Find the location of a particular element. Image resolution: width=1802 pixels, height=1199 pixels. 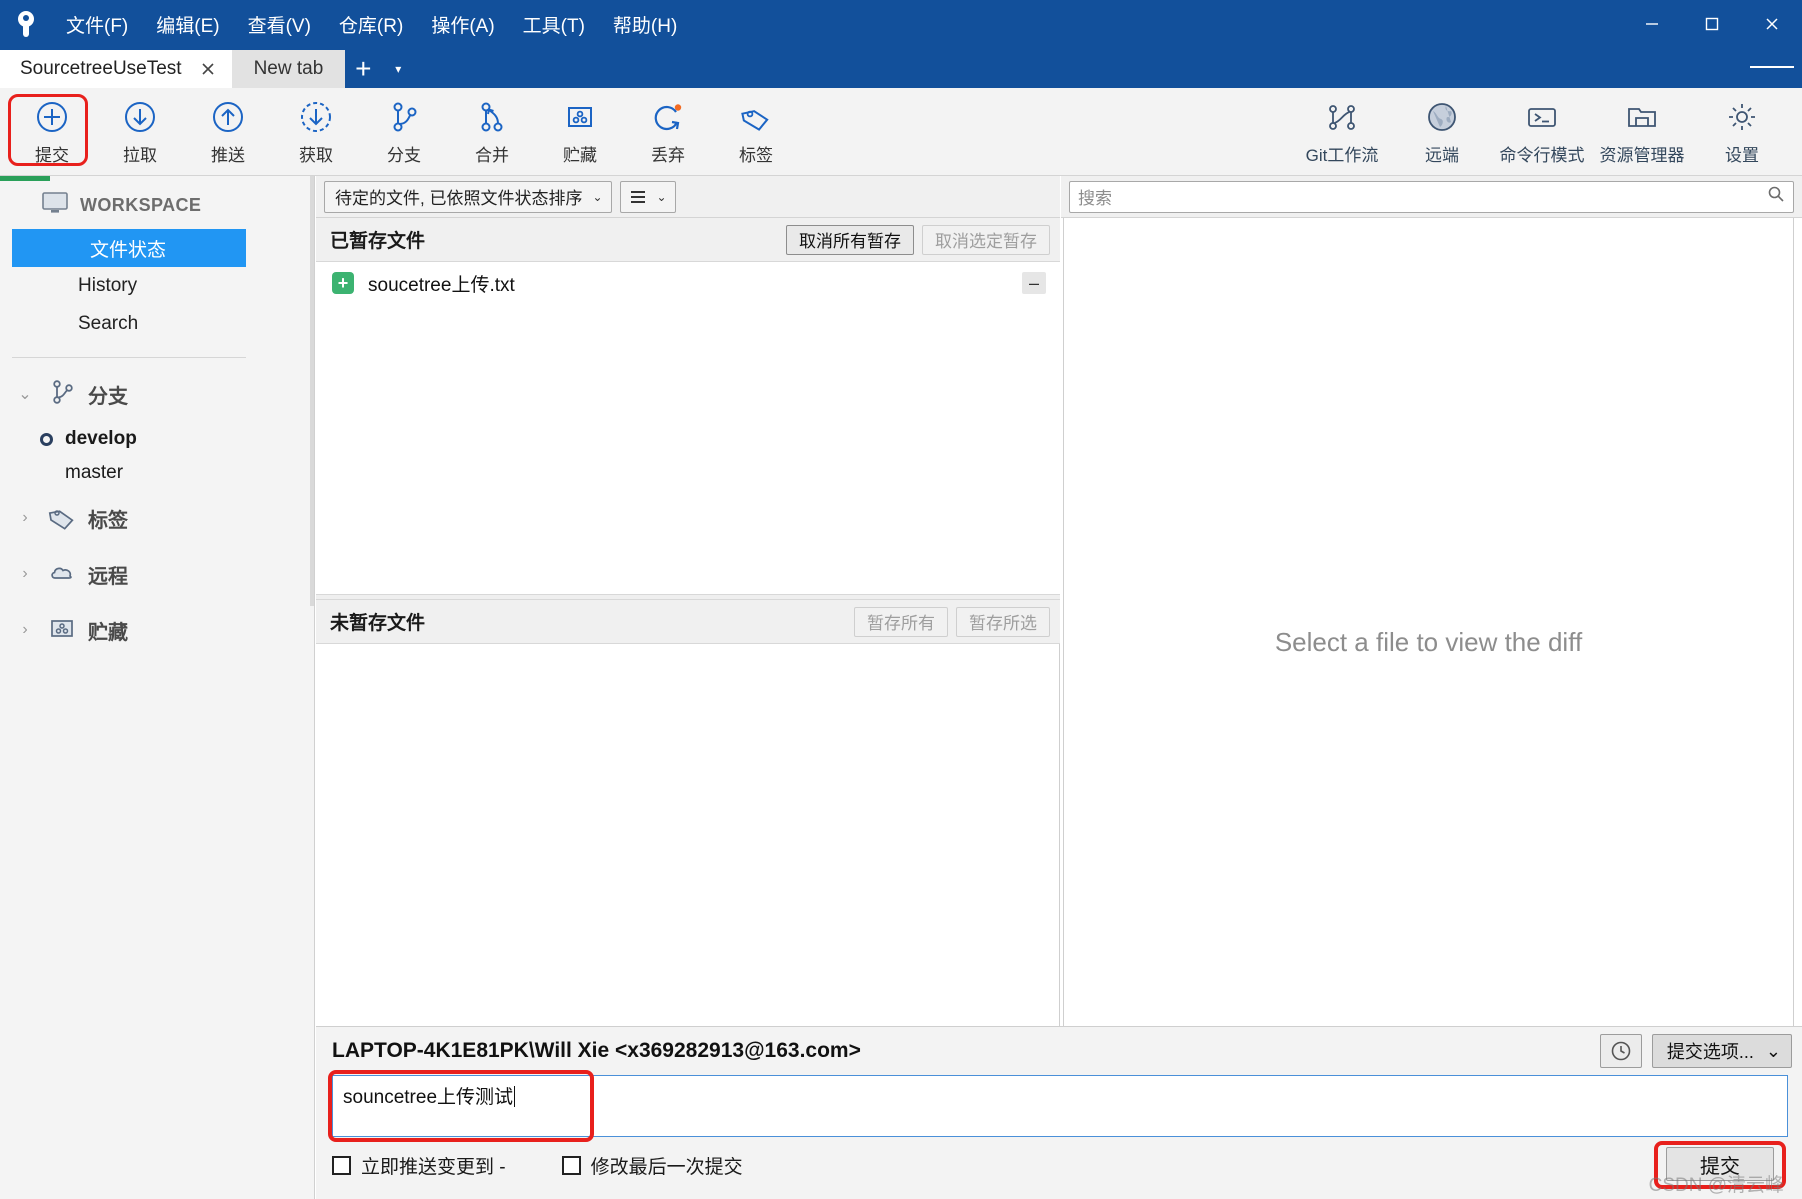

tab-new-tab: New tab is located at coordinates (288, 69).